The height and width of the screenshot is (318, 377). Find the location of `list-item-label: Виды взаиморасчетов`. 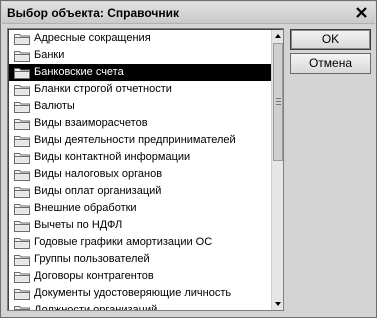

list-item-label: Виды взаиморасчетов is located at coordinates (91, 123).